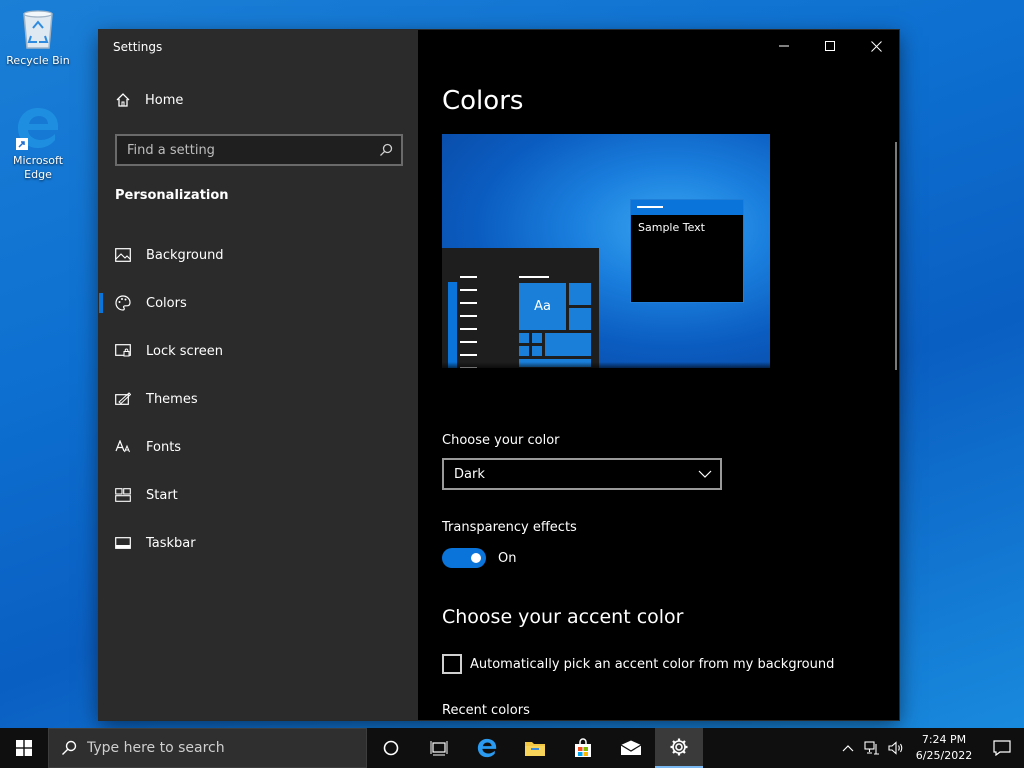 The image size is (1024, 768). What do you see at coordinates (687, 207) in the screenshot?
I see `preview-window-titlebar` at bounding box center [687, 207].